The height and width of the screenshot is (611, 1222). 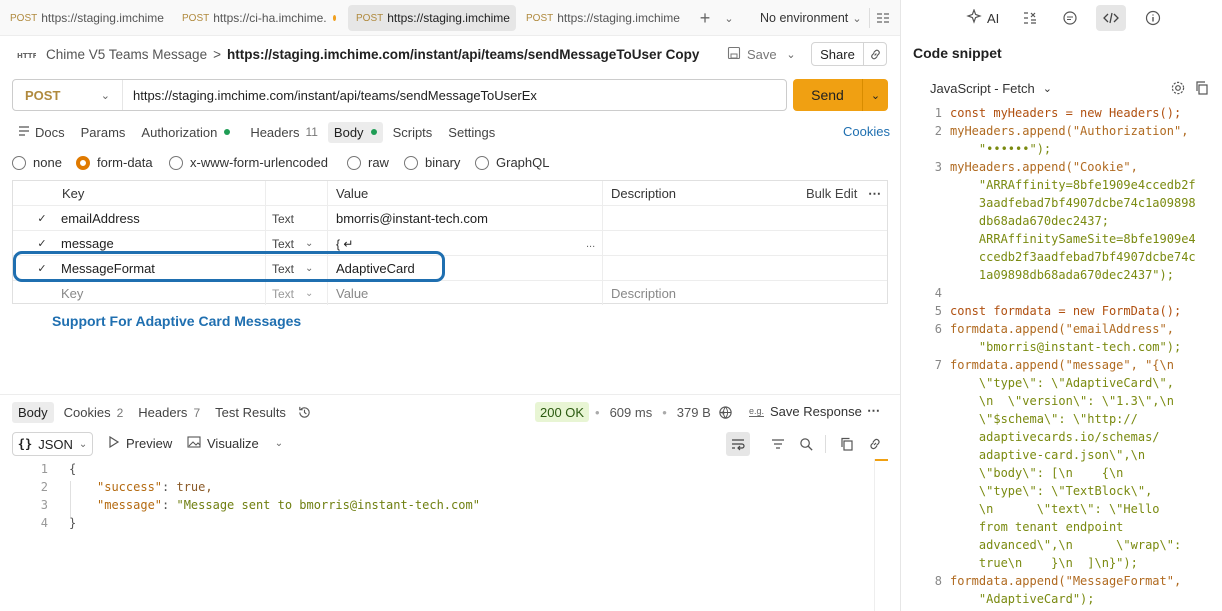 I want to click on resp-tab-test-results: Test Results, so click(x=250, y=412).